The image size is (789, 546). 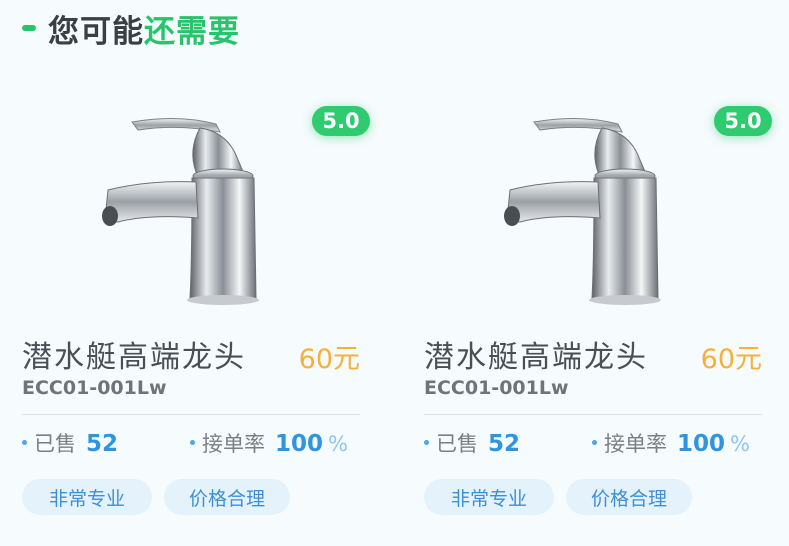 I want to click on section-title-part2: 还需要, so click(x=192, y=31).